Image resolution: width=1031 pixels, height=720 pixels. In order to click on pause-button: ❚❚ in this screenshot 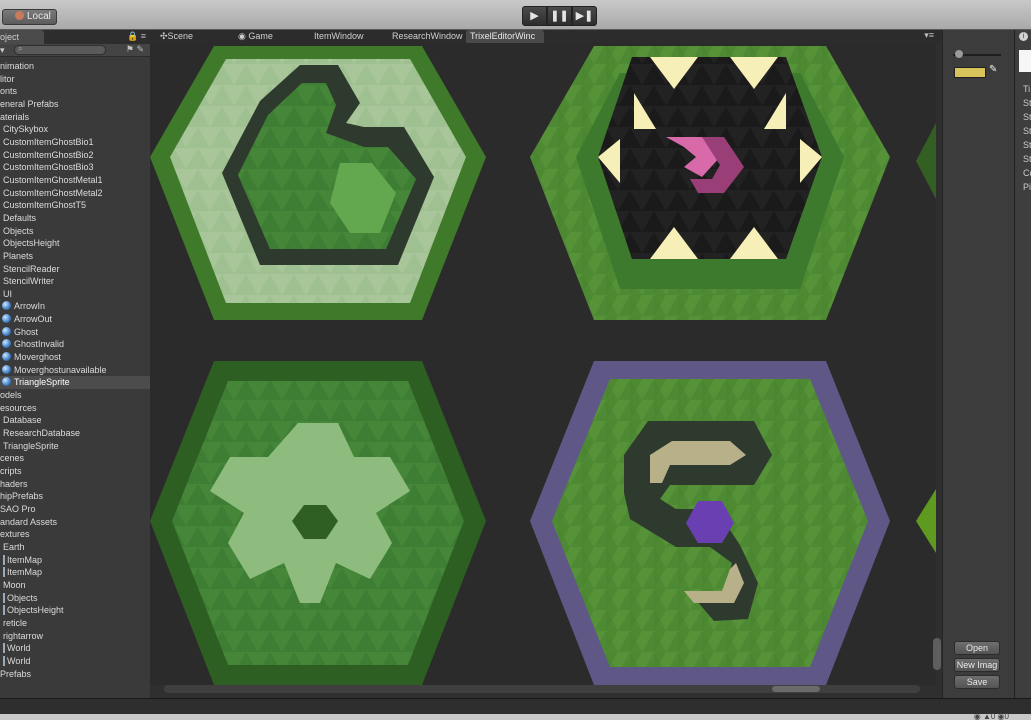, I will do `click(559, 16)`.